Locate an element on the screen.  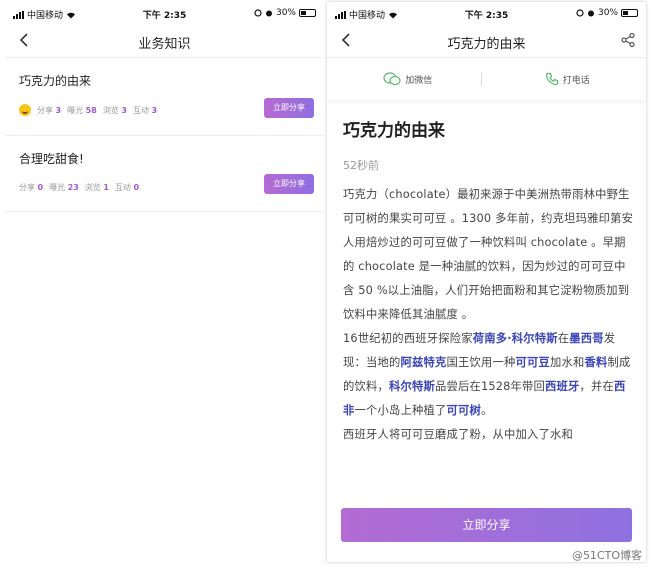
contact-bar: 加微信 打电话 is located at coordinates (486, 79).